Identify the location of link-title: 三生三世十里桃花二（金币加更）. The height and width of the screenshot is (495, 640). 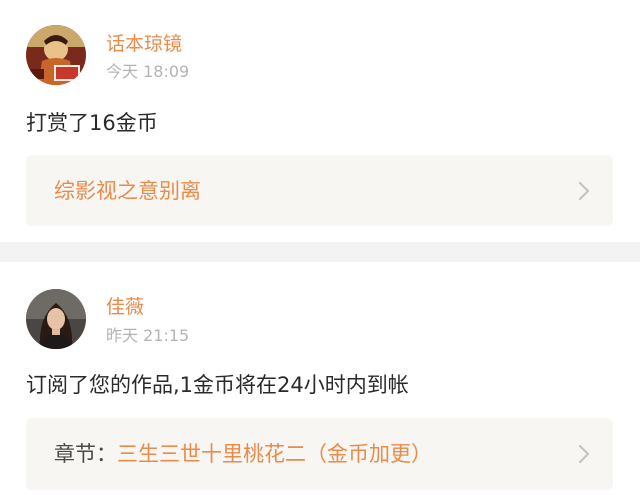
(274, 454).